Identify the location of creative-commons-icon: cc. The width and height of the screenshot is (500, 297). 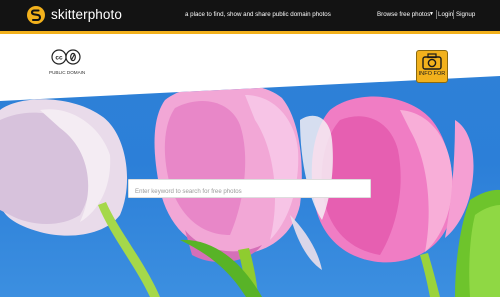
(66, 57).